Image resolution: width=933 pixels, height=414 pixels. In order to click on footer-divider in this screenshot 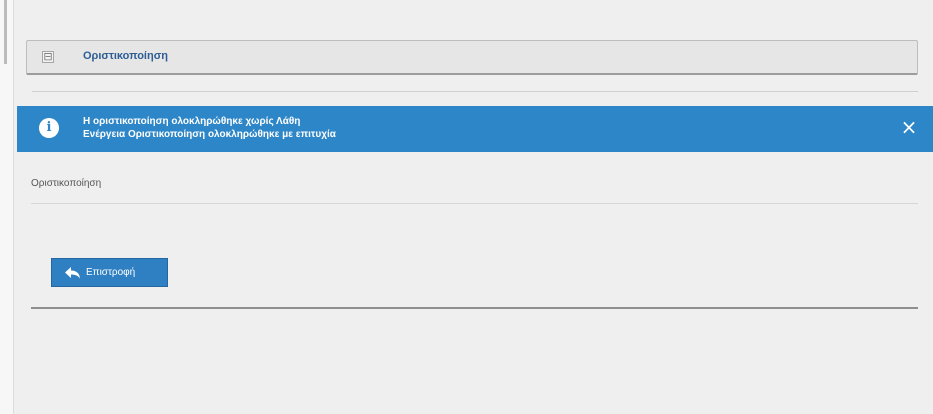, I will do `click(474, 308)`.